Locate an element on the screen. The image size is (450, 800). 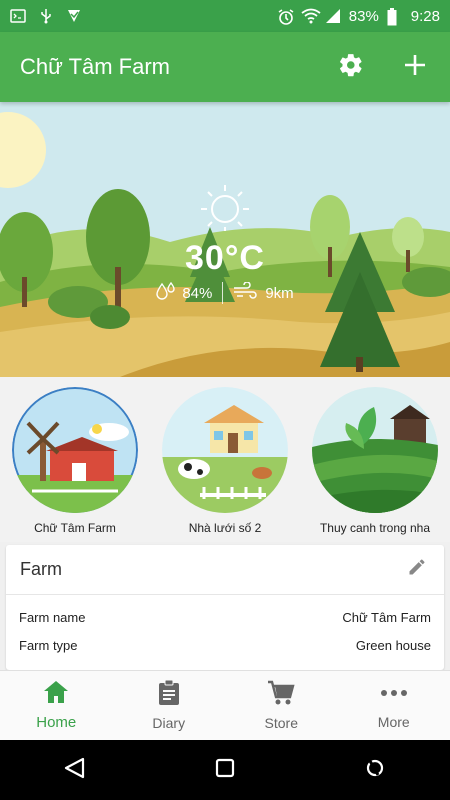
nav-store: Store is located at coordinates (281, 705).